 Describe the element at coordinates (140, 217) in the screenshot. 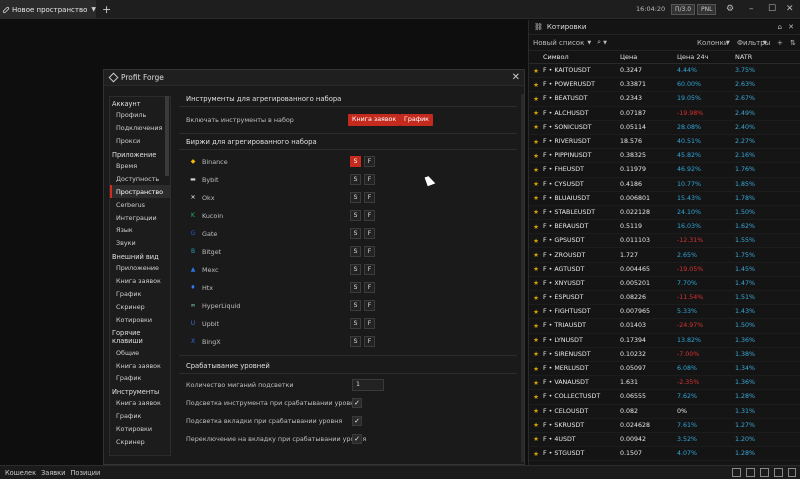

I see `sidebar-item: Интеграции` at that location.